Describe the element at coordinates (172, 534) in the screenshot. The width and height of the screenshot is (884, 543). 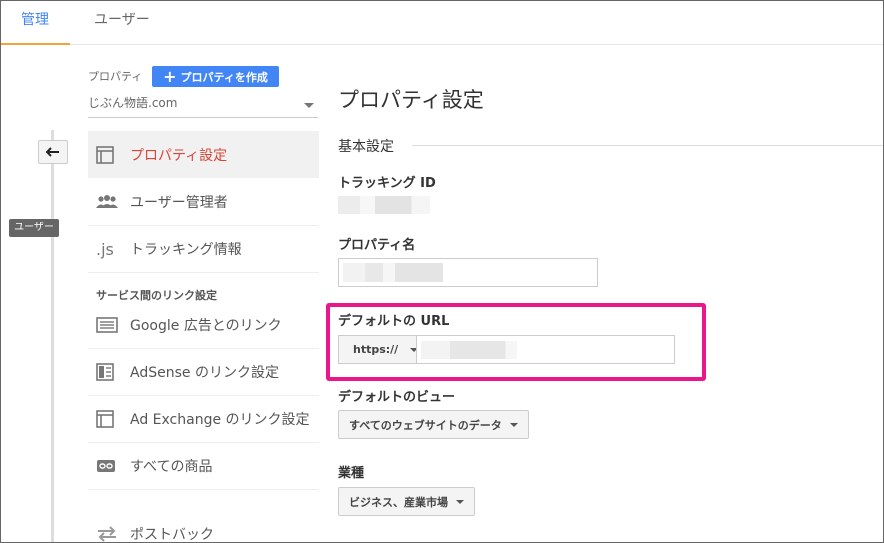
I see `nav-item-label: ポストバック` at that location.